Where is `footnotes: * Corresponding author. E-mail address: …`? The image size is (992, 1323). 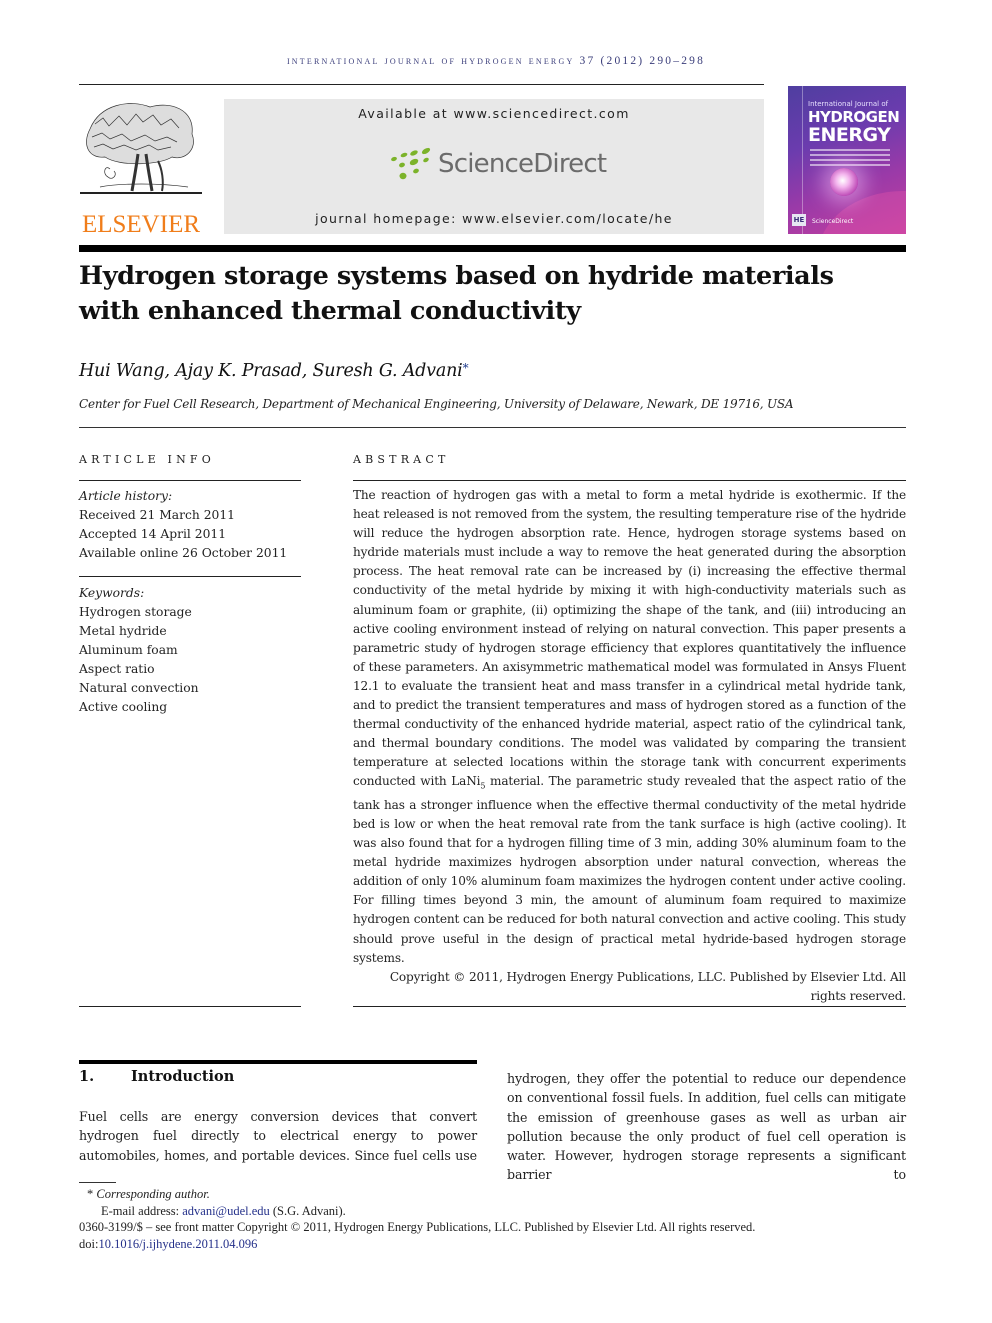
footnotes: * Corresponding author. E-mail address: … is located at coordinates (417, 1219).